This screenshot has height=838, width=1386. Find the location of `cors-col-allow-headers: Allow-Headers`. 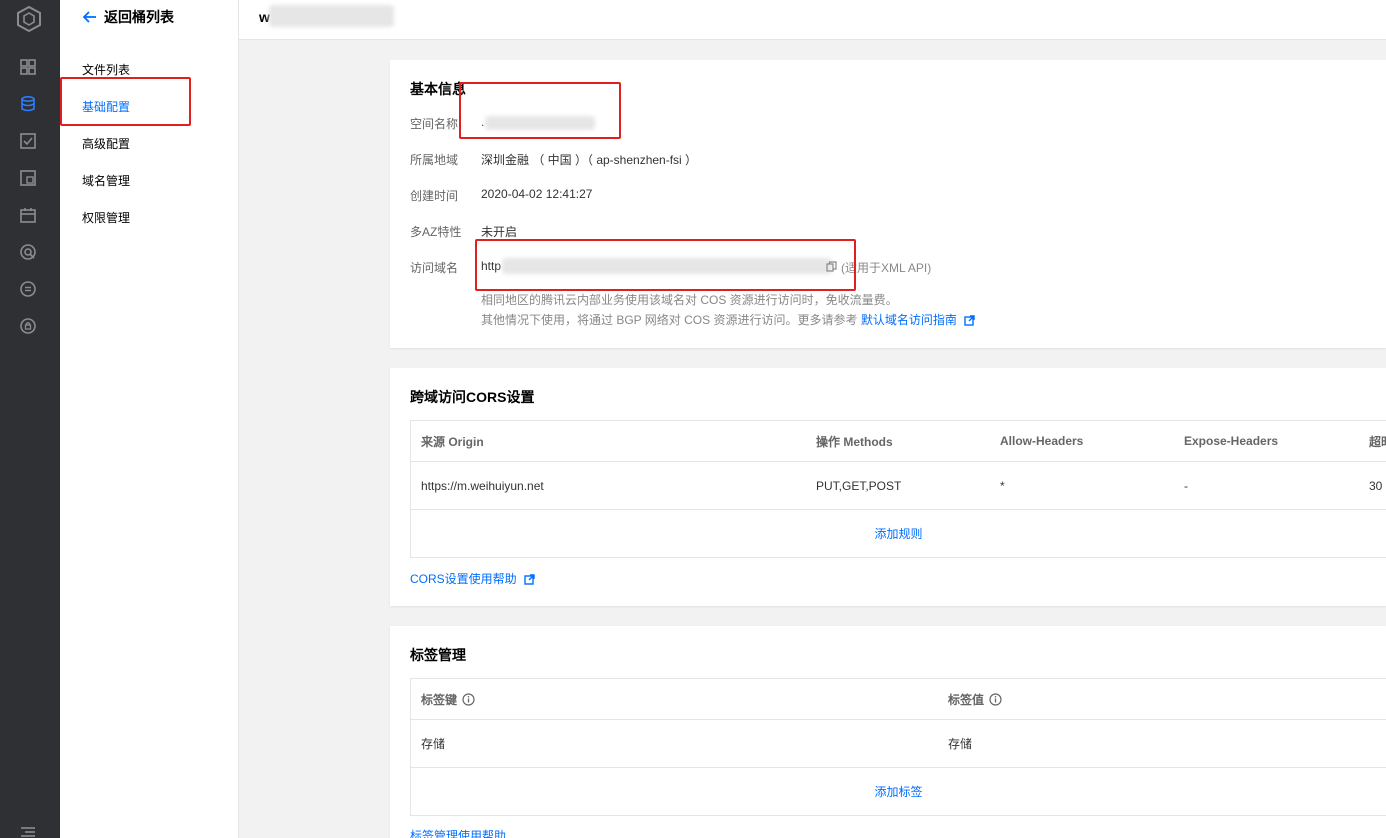

cors-col-allow-headers: Allow-Headers is located at coordinates (1042, 441).